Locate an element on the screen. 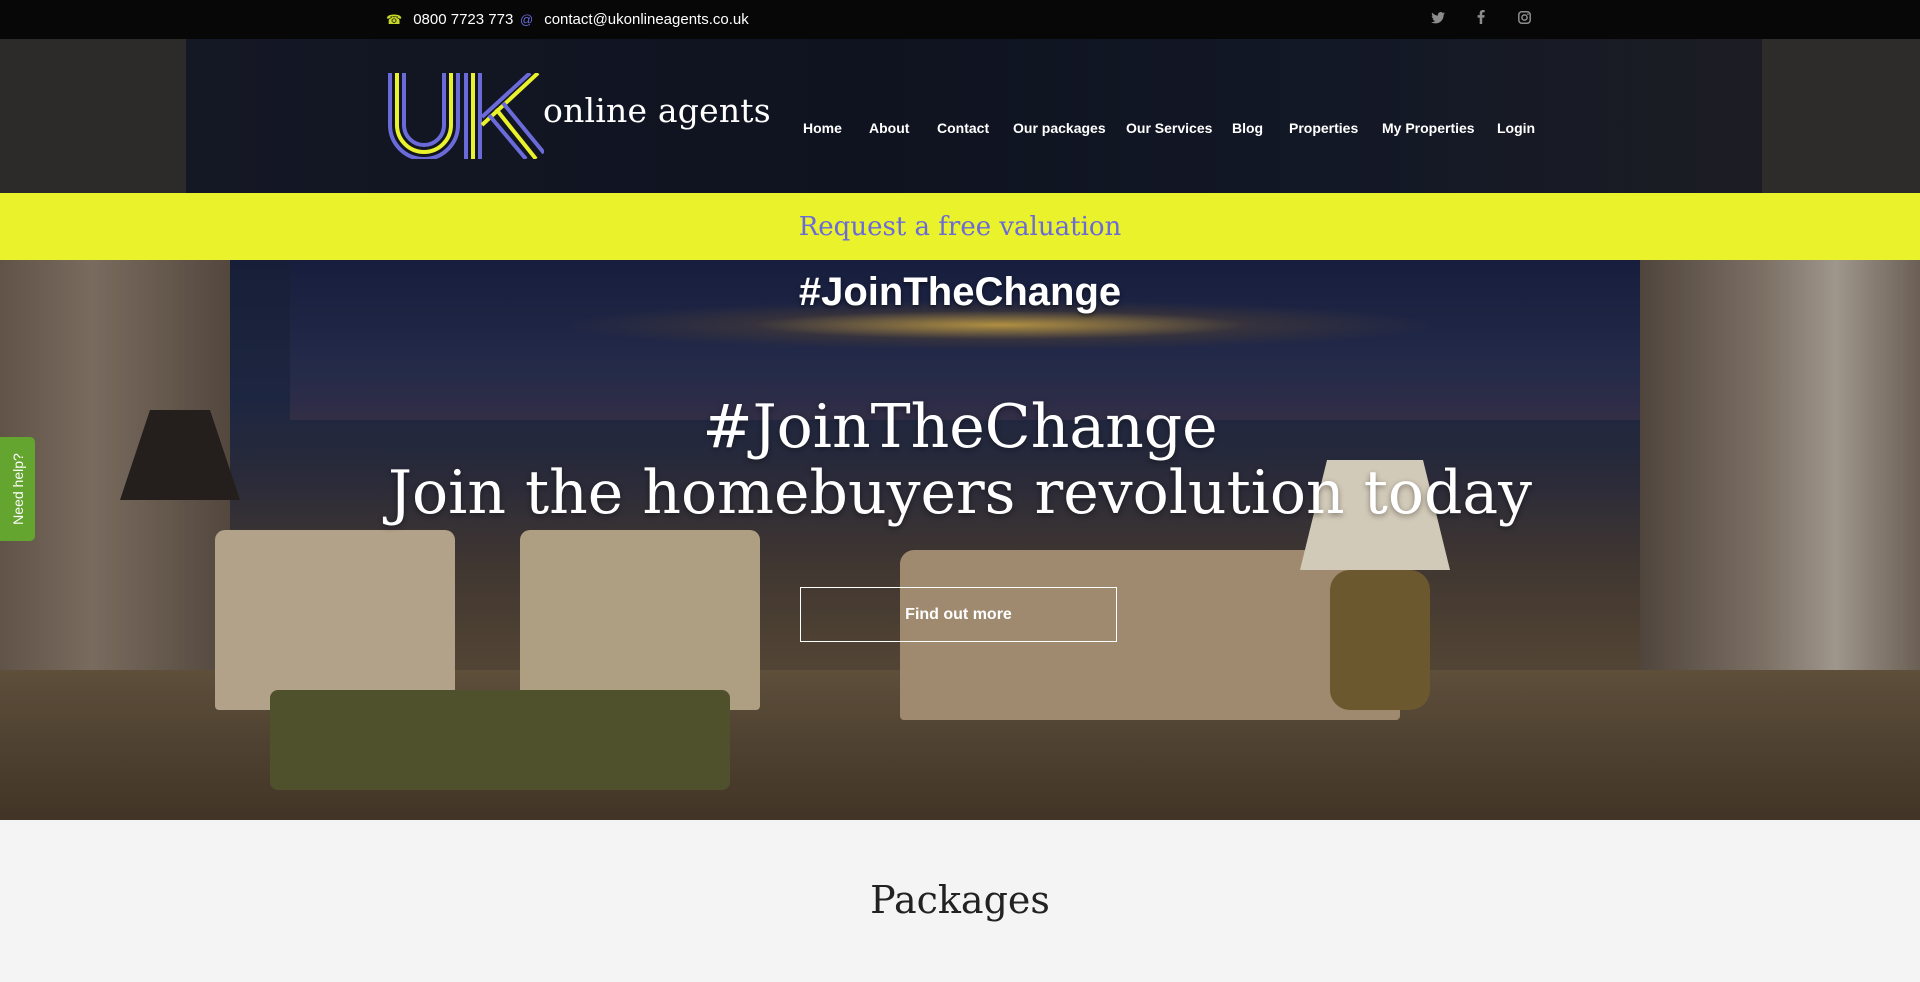 The image size is (1920, 982). nav-properties: Properties is located at coordinates (1323, 129).